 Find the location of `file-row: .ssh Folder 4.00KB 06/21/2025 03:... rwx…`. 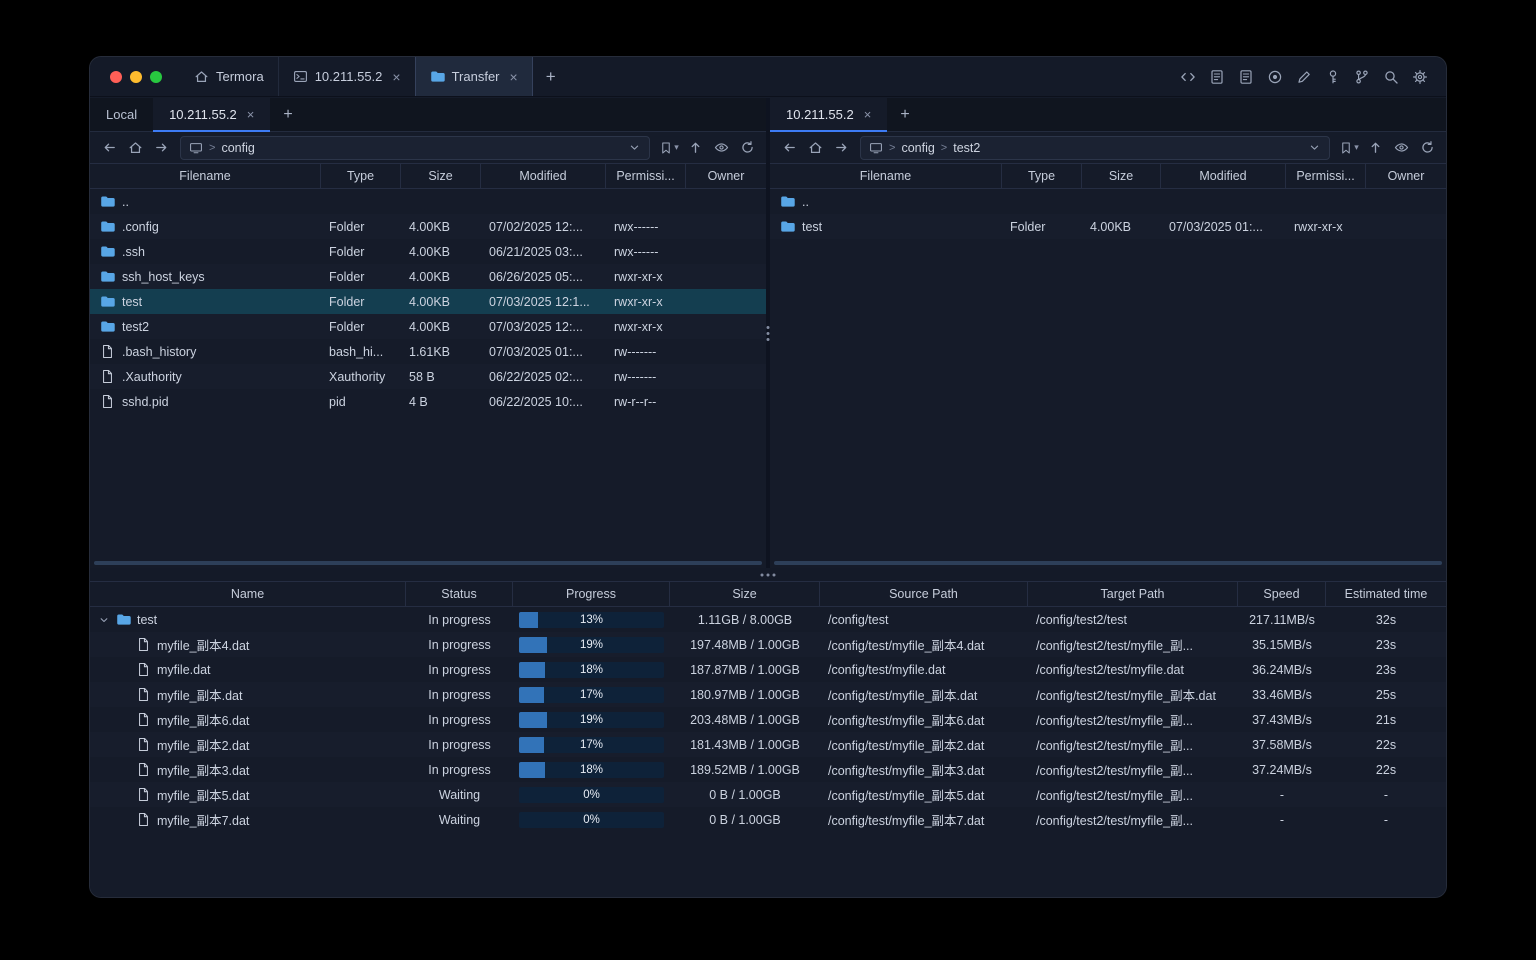

file-row: .ssh Folder 4.00KB 06/21/2025 03:... rwx… is located at coordinates (428, 251).